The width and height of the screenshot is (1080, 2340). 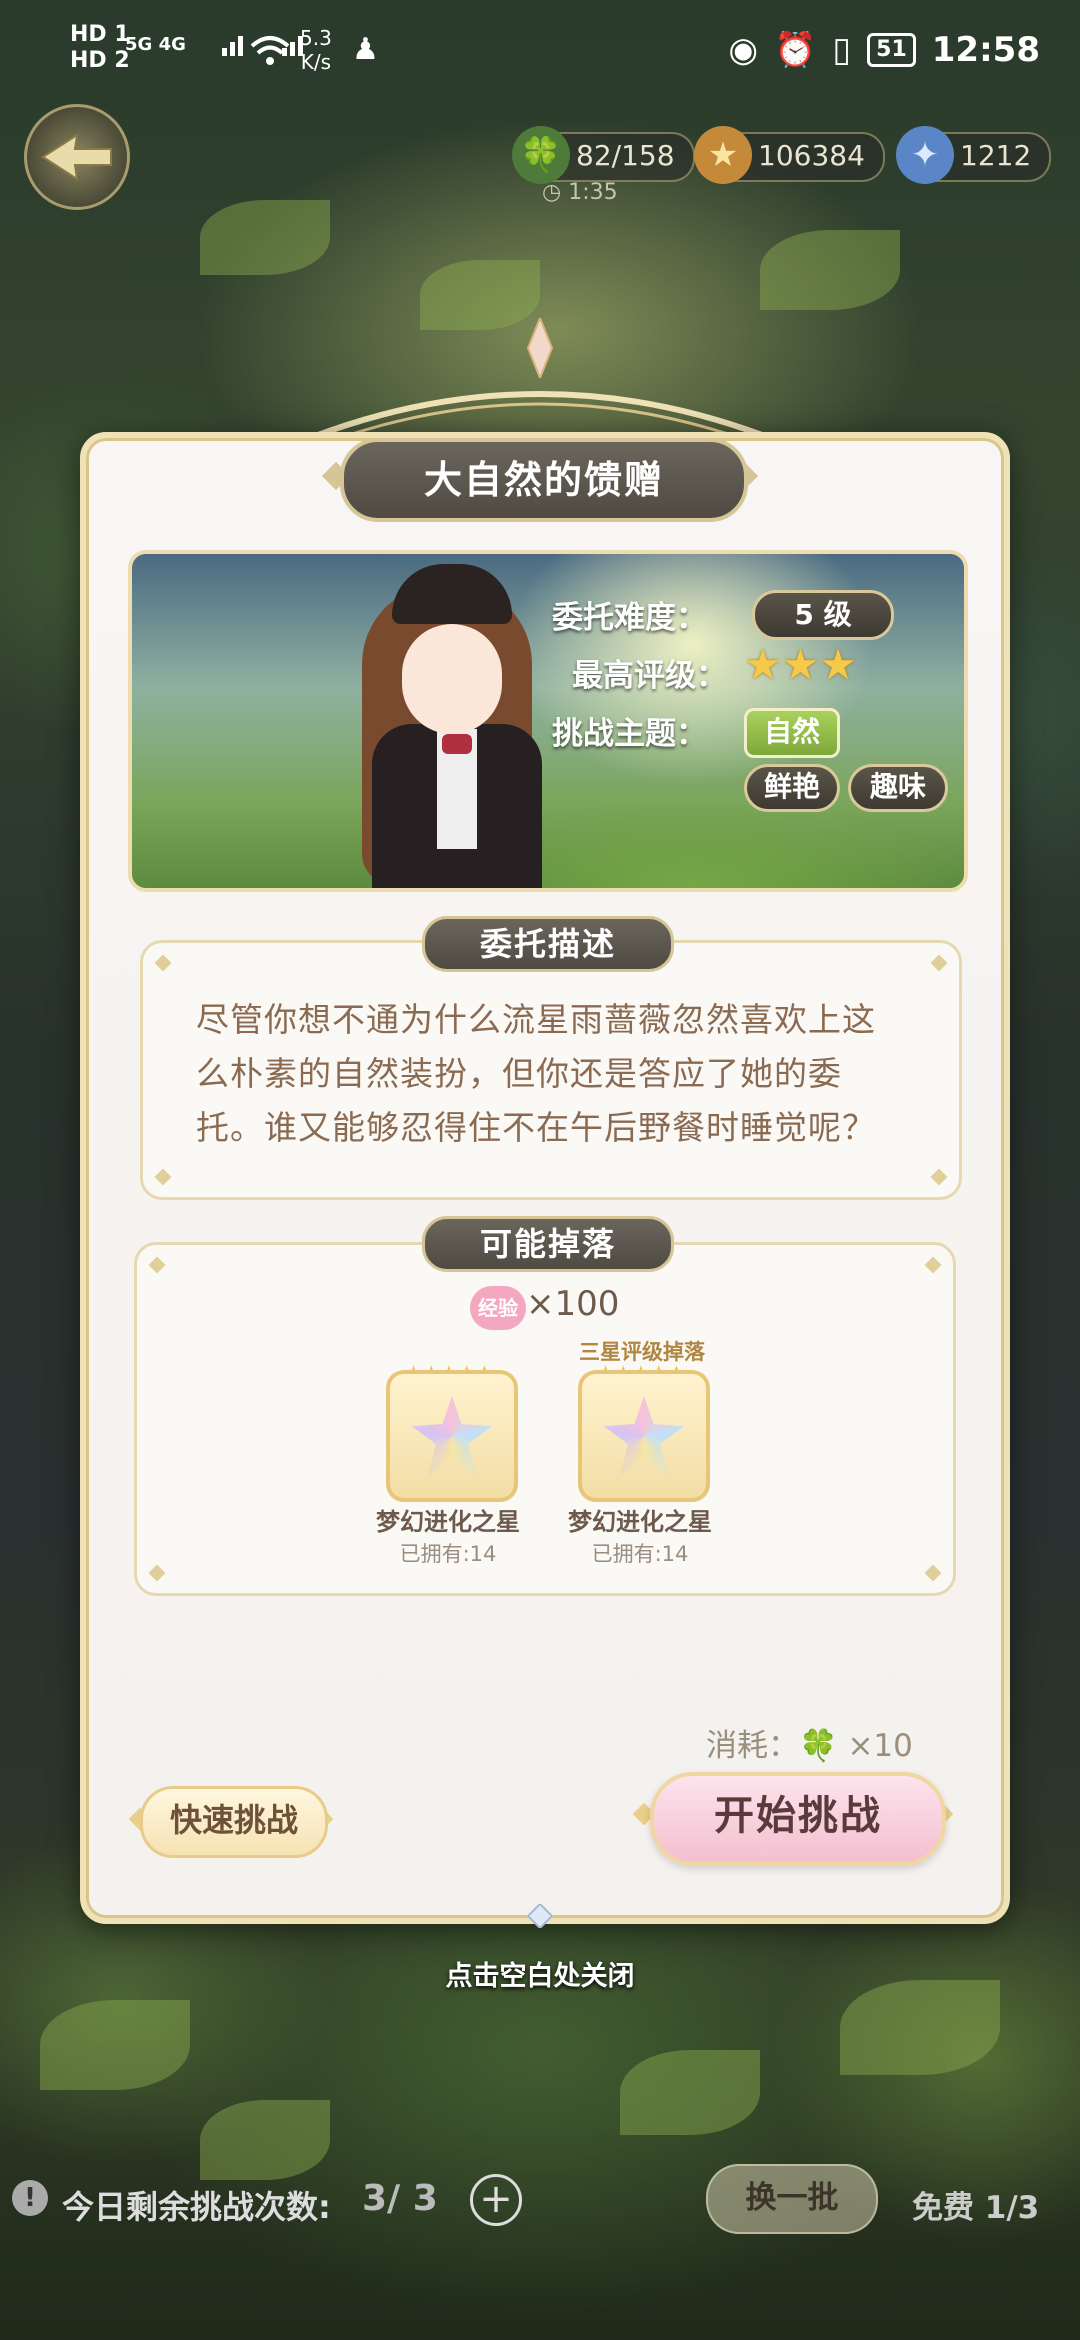 I want to click on info-icon: !, so click(x=30, y=2198).